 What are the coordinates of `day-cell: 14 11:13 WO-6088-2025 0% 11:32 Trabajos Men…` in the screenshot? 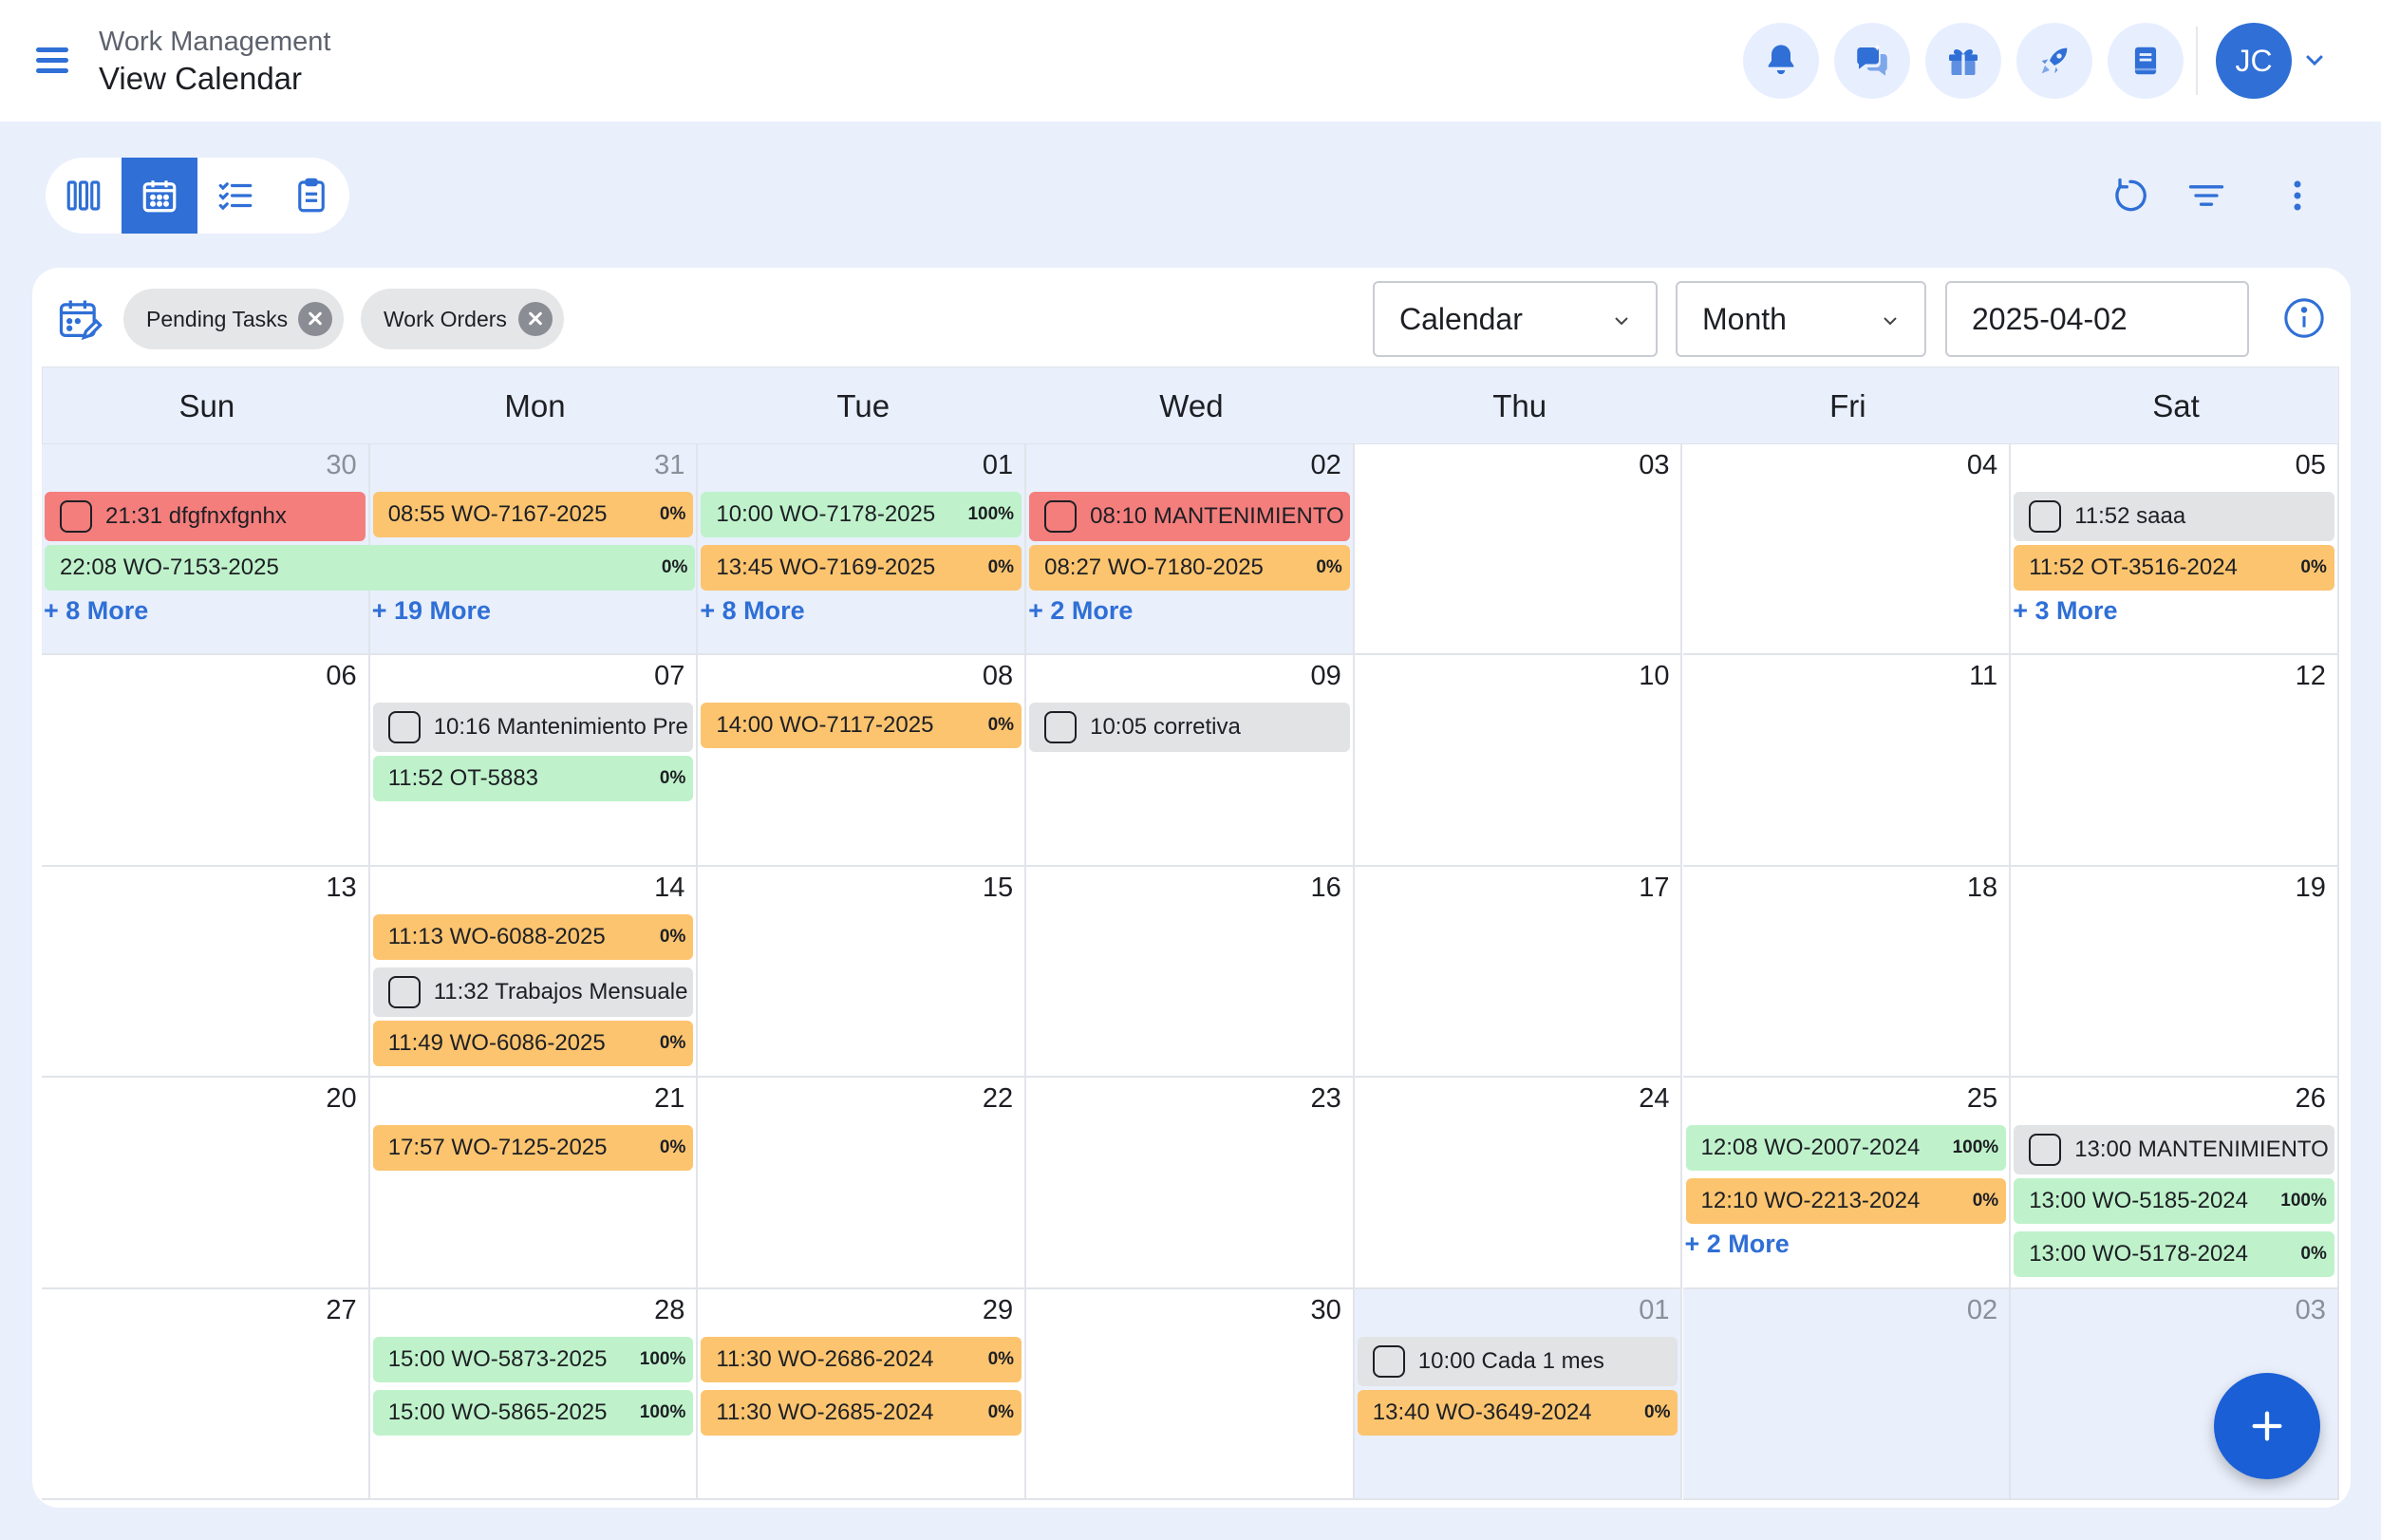 It's located at (534, 972).